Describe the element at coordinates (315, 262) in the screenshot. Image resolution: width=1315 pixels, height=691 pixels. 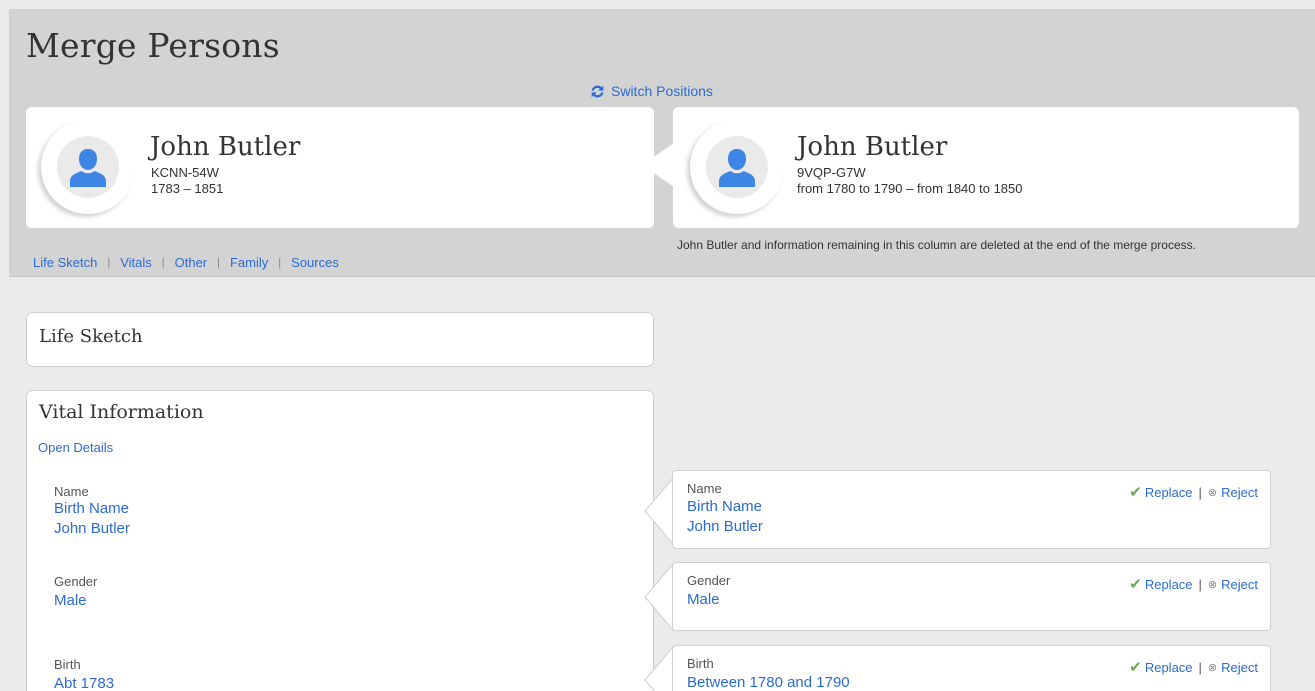
I see `nav-sources: Sources` at that location.